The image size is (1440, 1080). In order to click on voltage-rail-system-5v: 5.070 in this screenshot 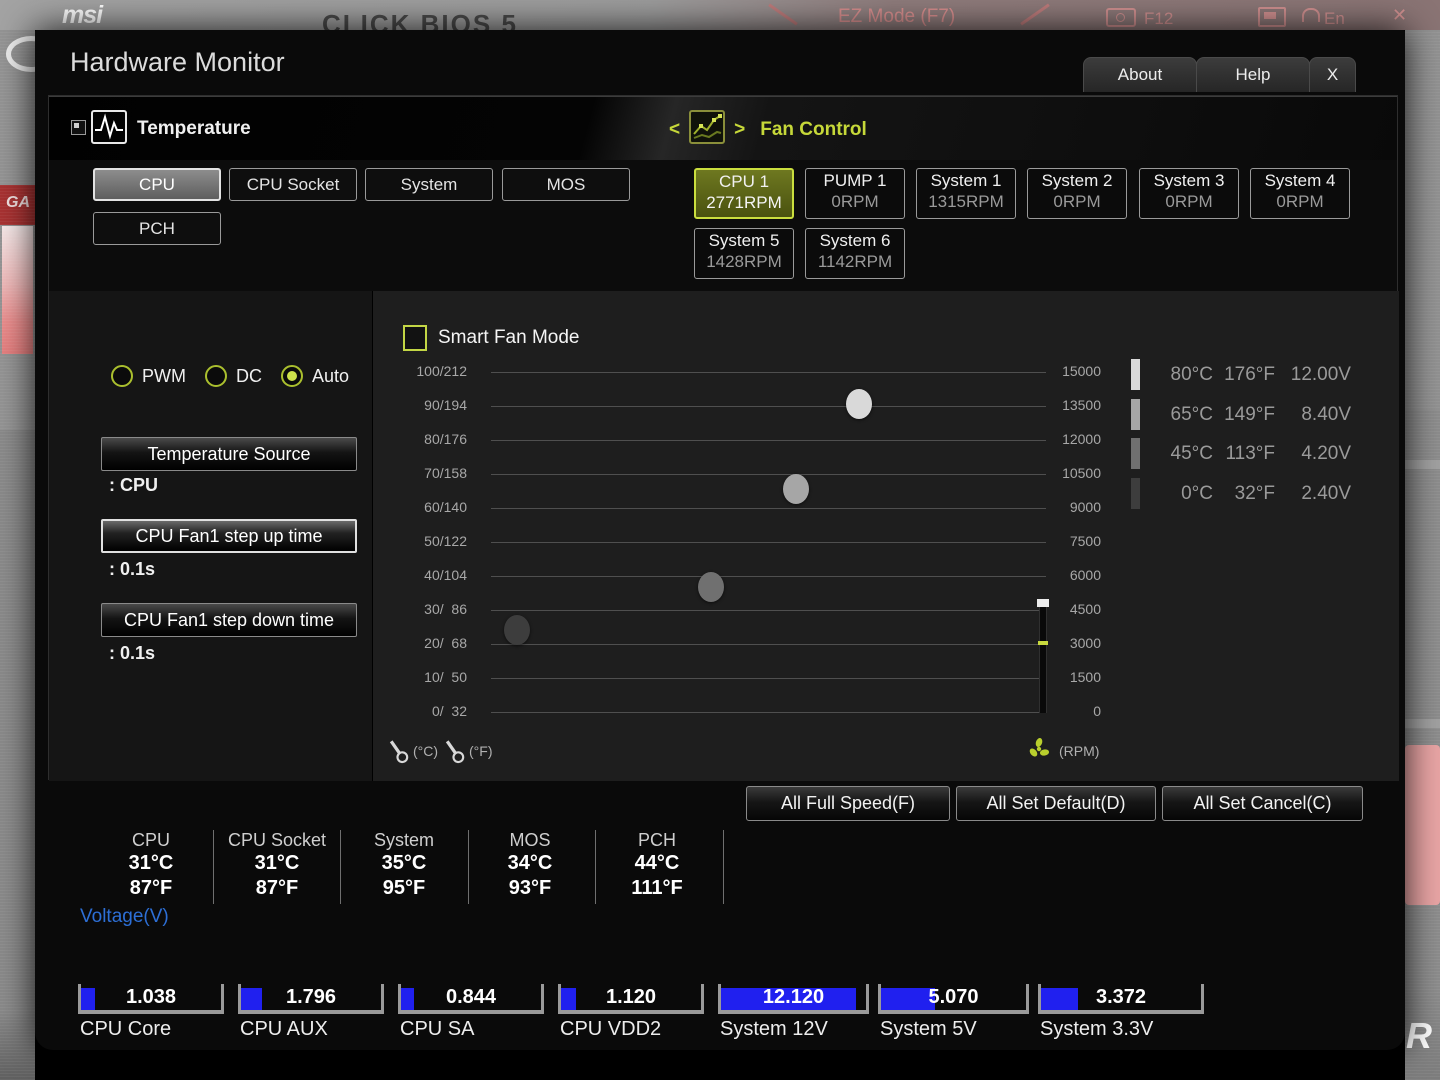, I will do `click(953, 999)`.